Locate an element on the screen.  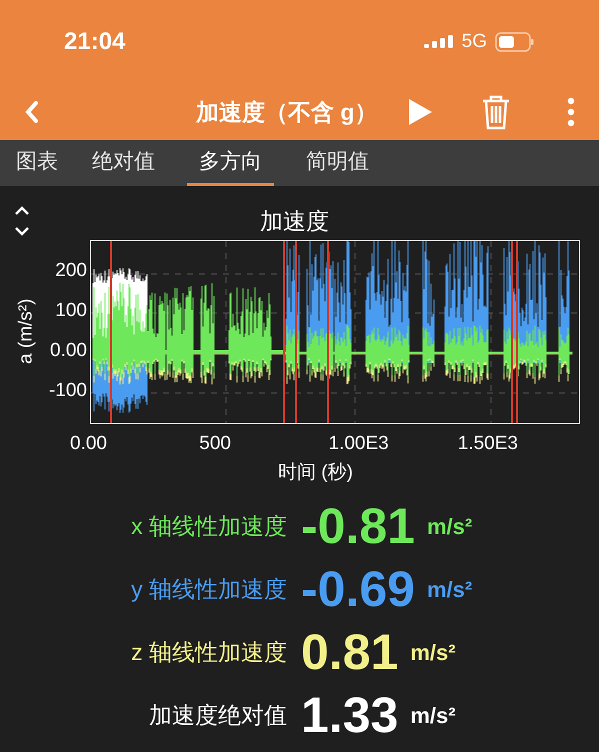
readout-value: 0.81 is located at coordinates (349, 652).